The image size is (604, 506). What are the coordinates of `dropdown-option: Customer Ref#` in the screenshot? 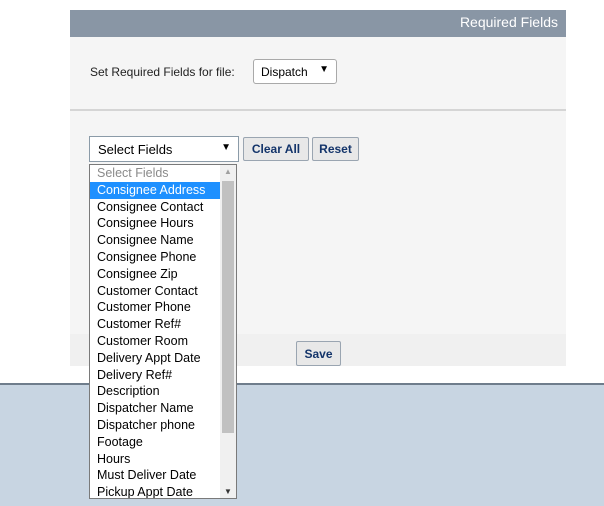 It's located at (158, 324).